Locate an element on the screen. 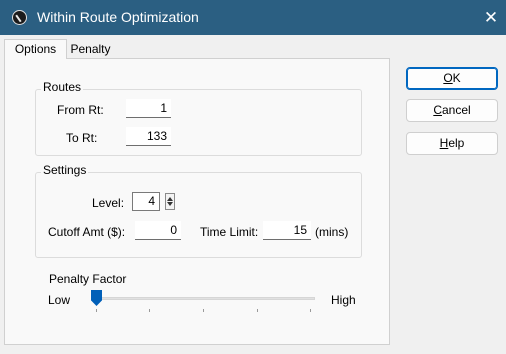  cancel-button: Cancel is located at coordinates (452, 110).